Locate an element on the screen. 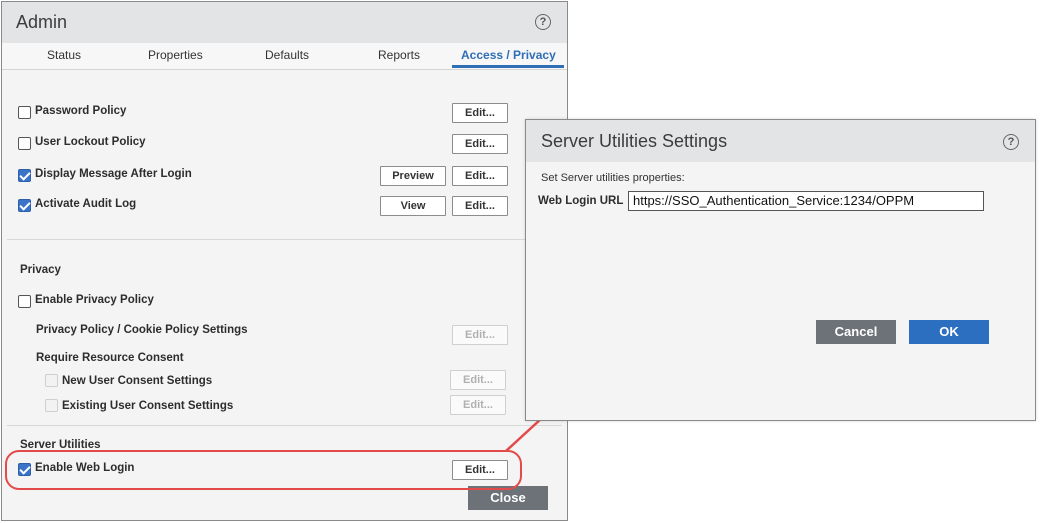 This screenshot has height=523, width=1040. tab-access-privacy: Access / Privacy is located at coordinates (508, 55).